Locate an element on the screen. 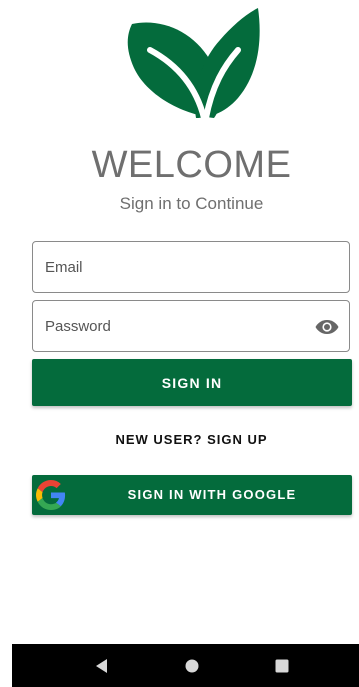 This screenshot has height=687, width=359. eye-icon is located at coordinates (327, 327).